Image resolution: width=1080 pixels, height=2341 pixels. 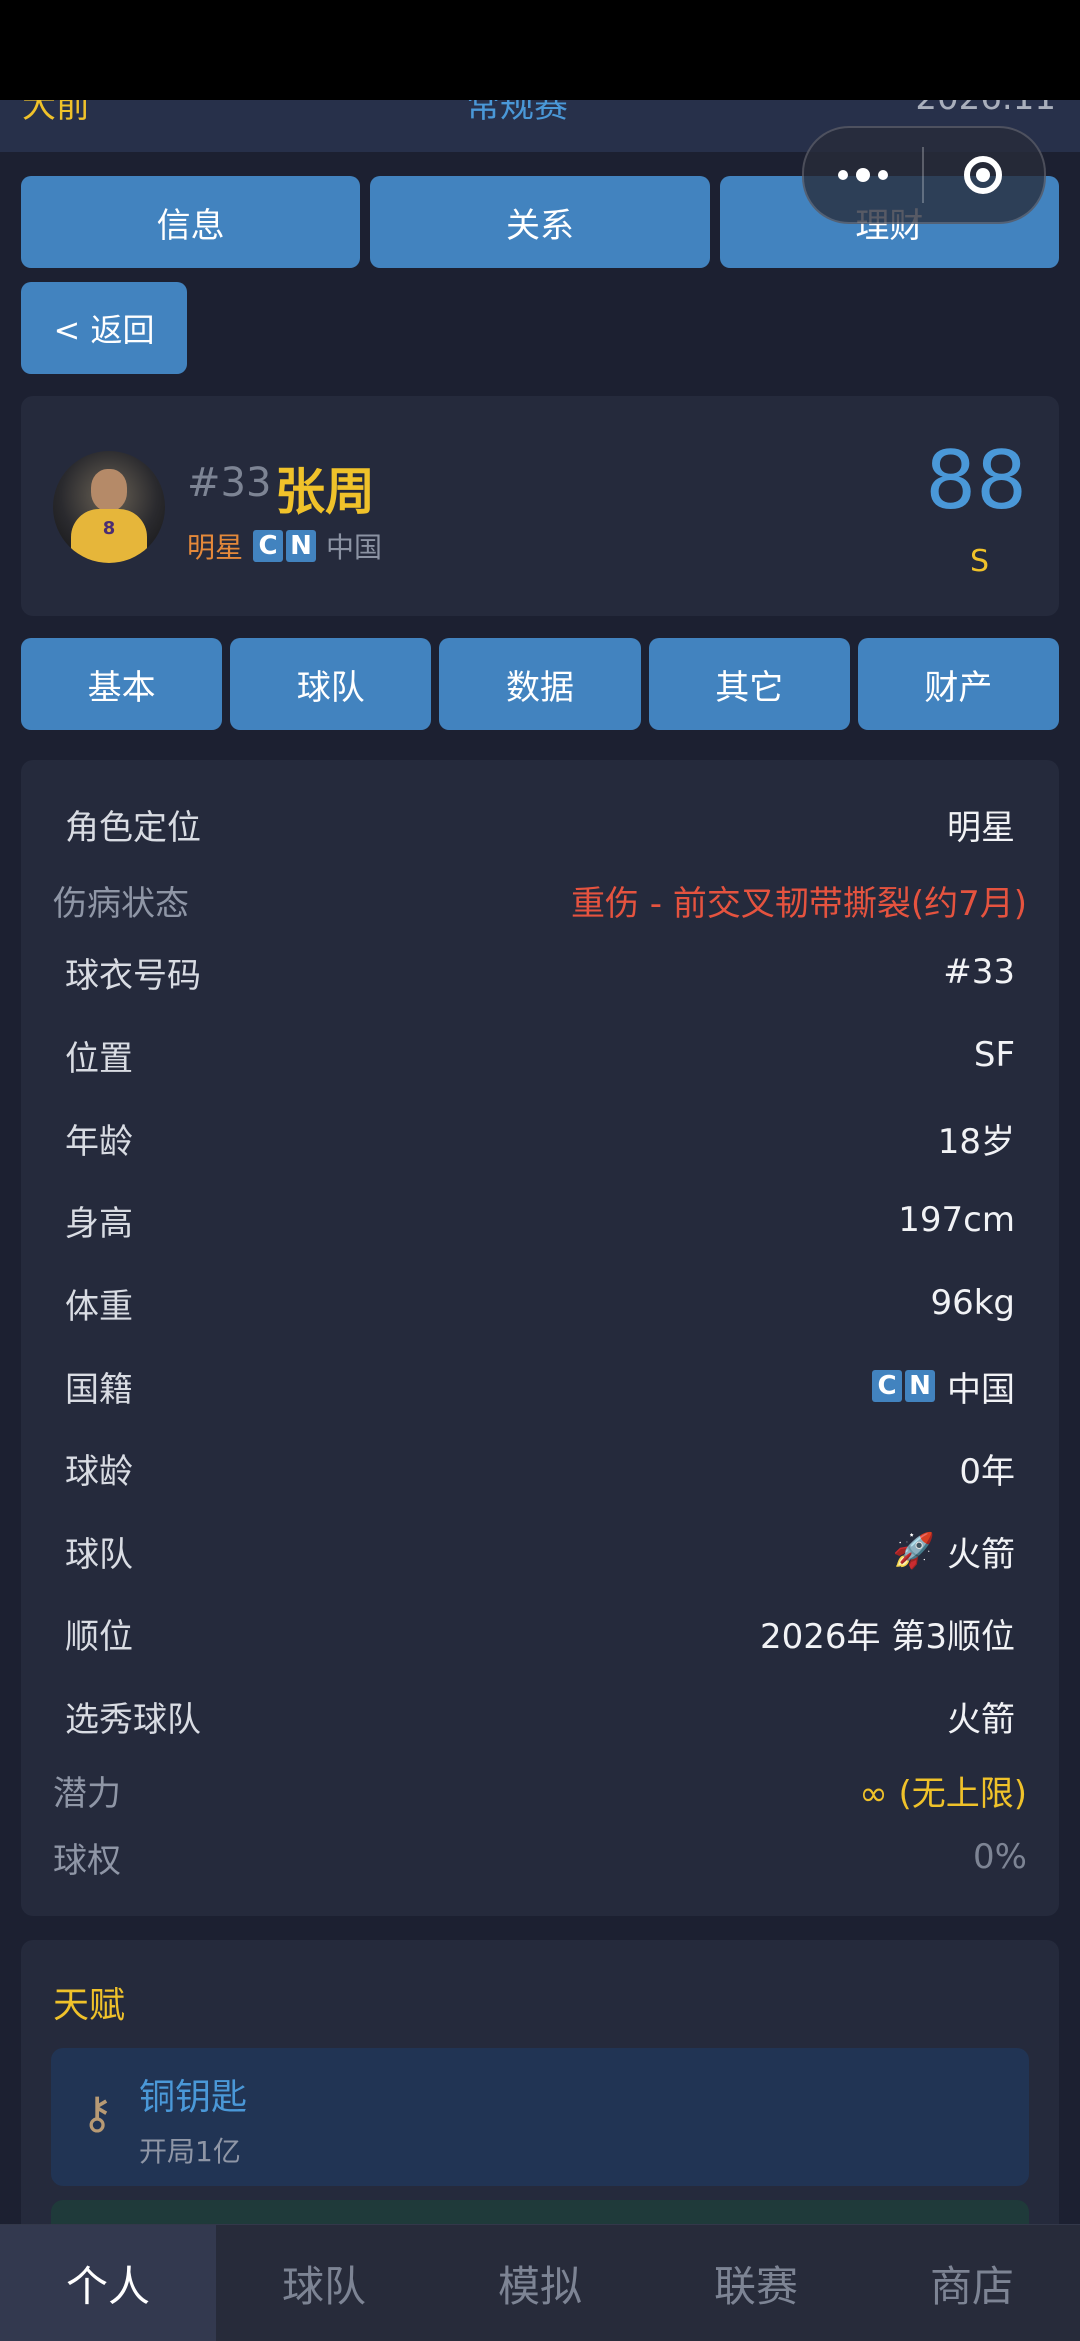 I want to click on detail-value: 18岁, so click(x=976, y=1141).